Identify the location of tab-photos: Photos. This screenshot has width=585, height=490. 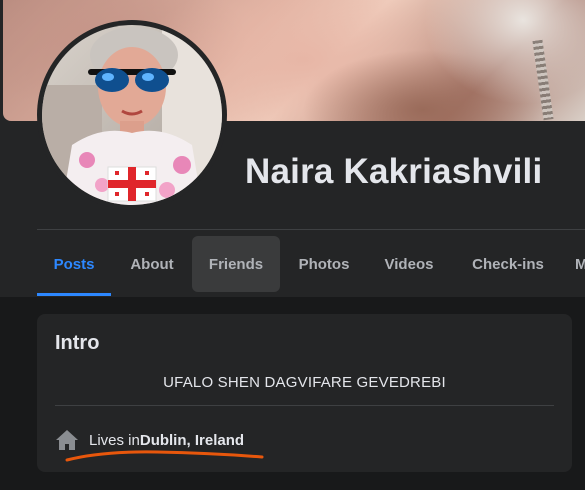
(324, 264).